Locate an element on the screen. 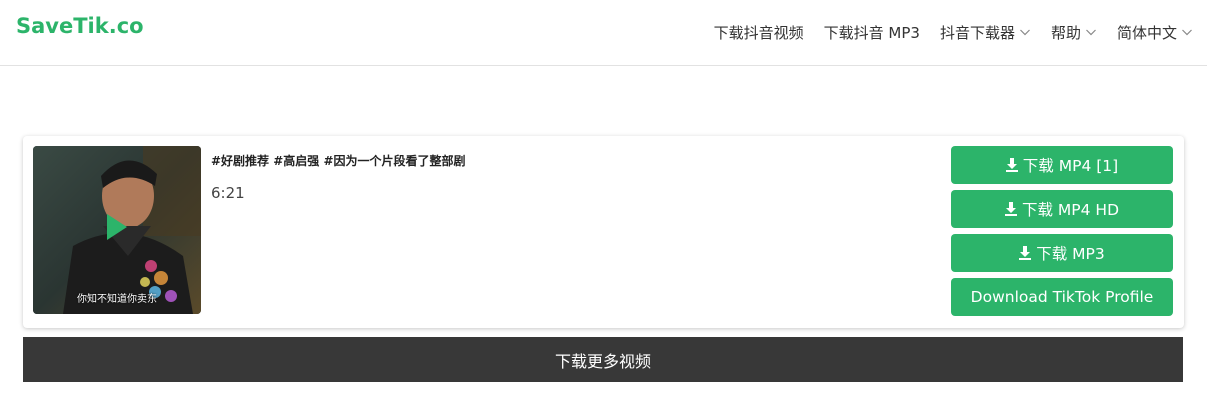 This screenshot has width=1207, height=403. video-title: #好剧推荐 #高启强 #因为一个片段看了整部剧 is located at coordinates (338, 161).